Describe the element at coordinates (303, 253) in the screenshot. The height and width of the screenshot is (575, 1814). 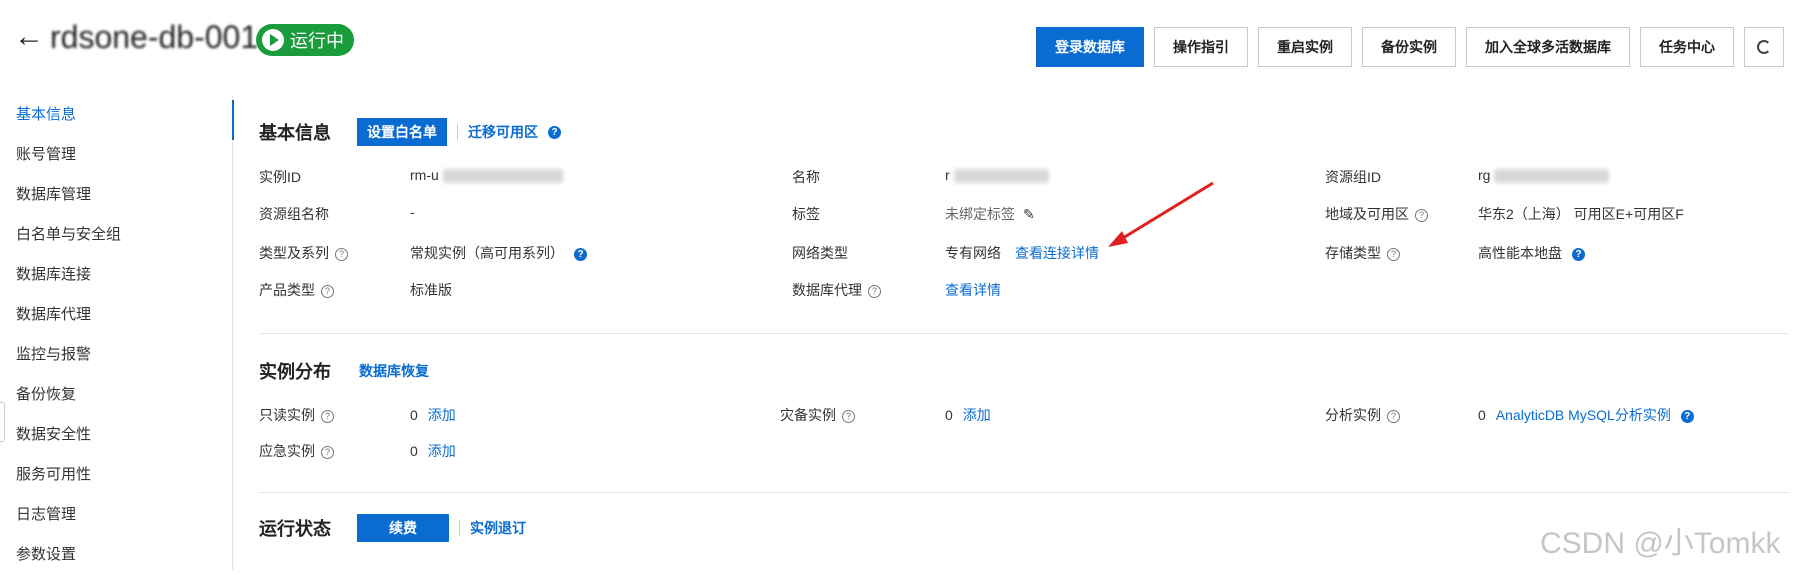
I see `type-series-label: 类型及系列?` at that location.